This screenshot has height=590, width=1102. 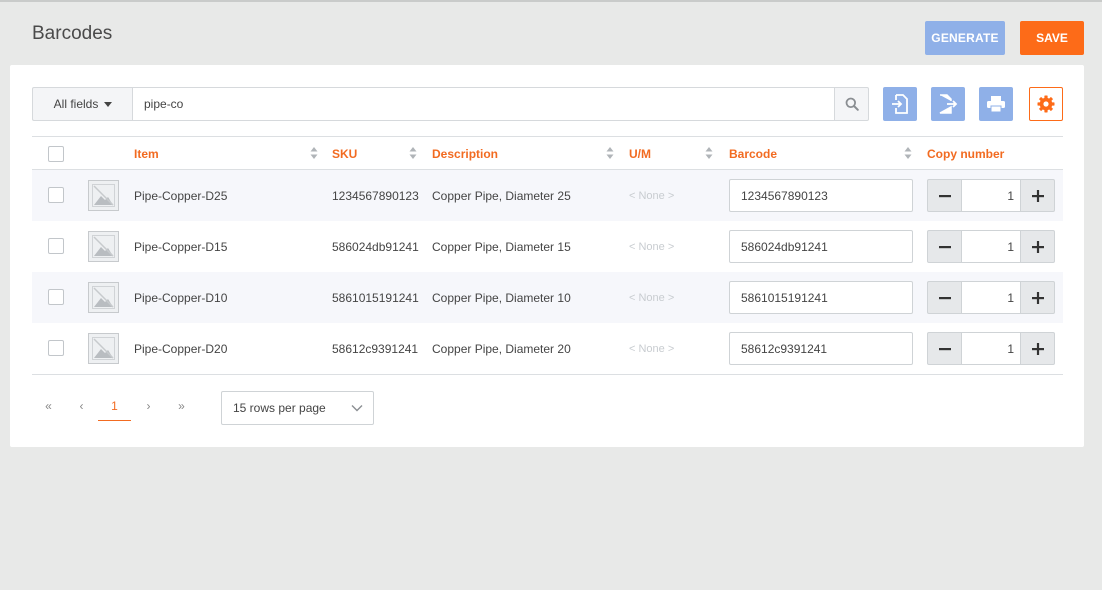 What do you see at coordinates (965, 38) in the screenshot?
I see `generate-button: GENERATE` at bounding box center [965, 38].